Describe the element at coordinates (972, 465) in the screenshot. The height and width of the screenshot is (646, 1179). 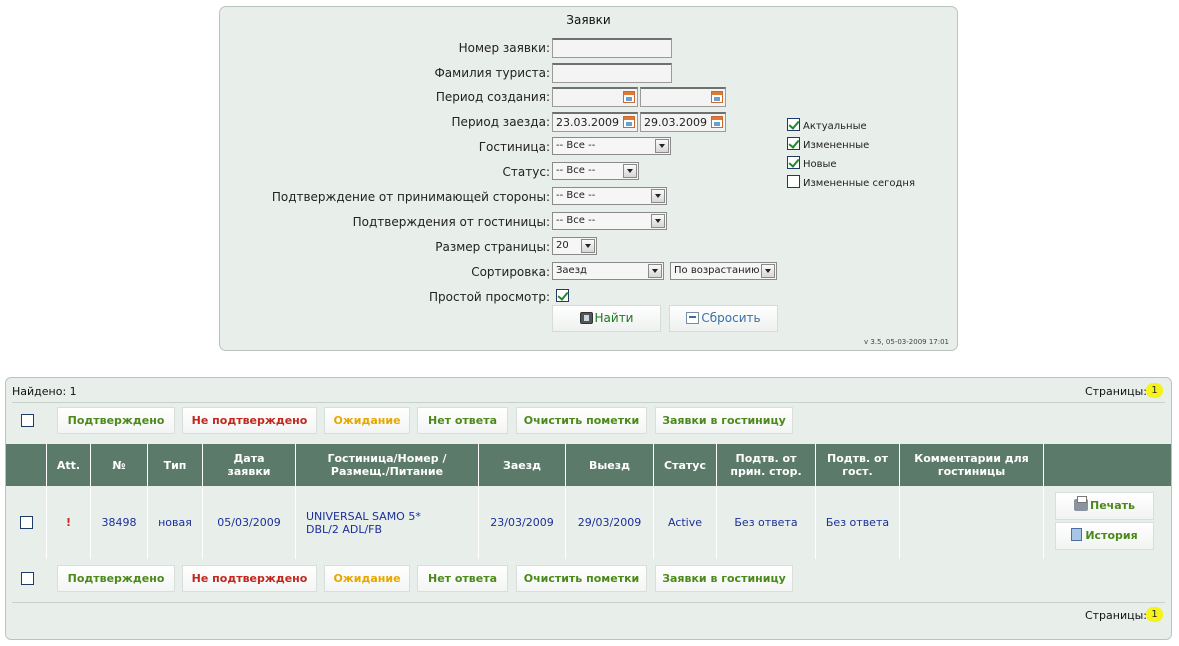
I see `col-comments: Комментарии для гостиницы` at that location.